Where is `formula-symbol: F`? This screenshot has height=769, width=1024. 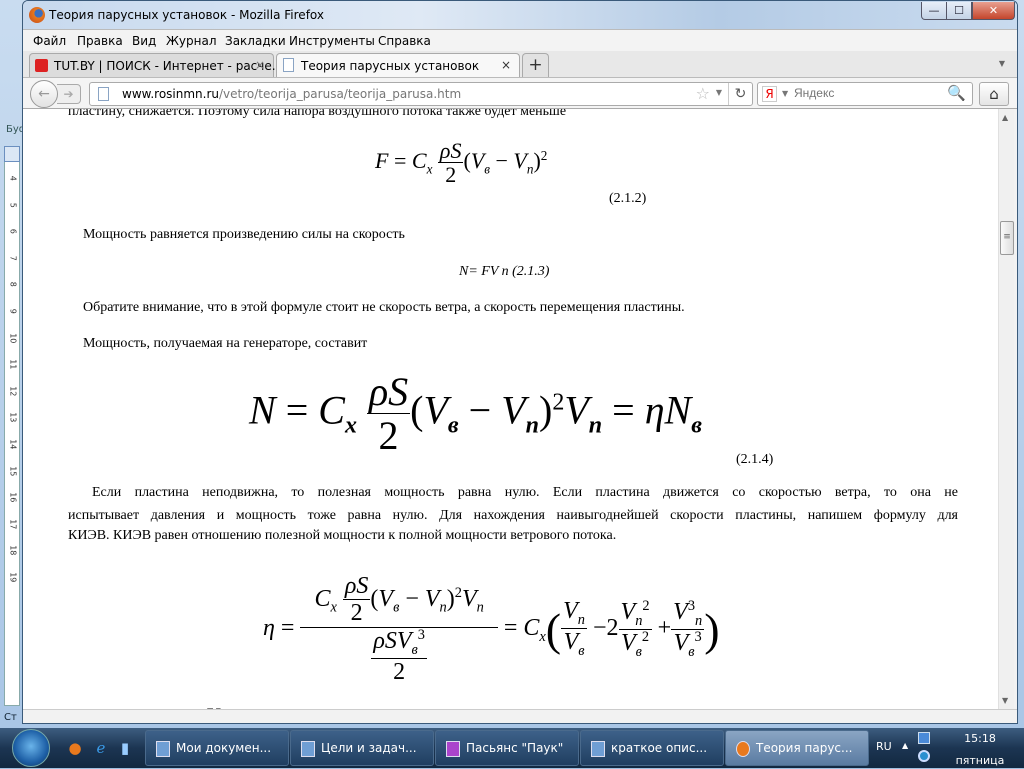 formula-symbol: F is located at coordinates (382, 161).